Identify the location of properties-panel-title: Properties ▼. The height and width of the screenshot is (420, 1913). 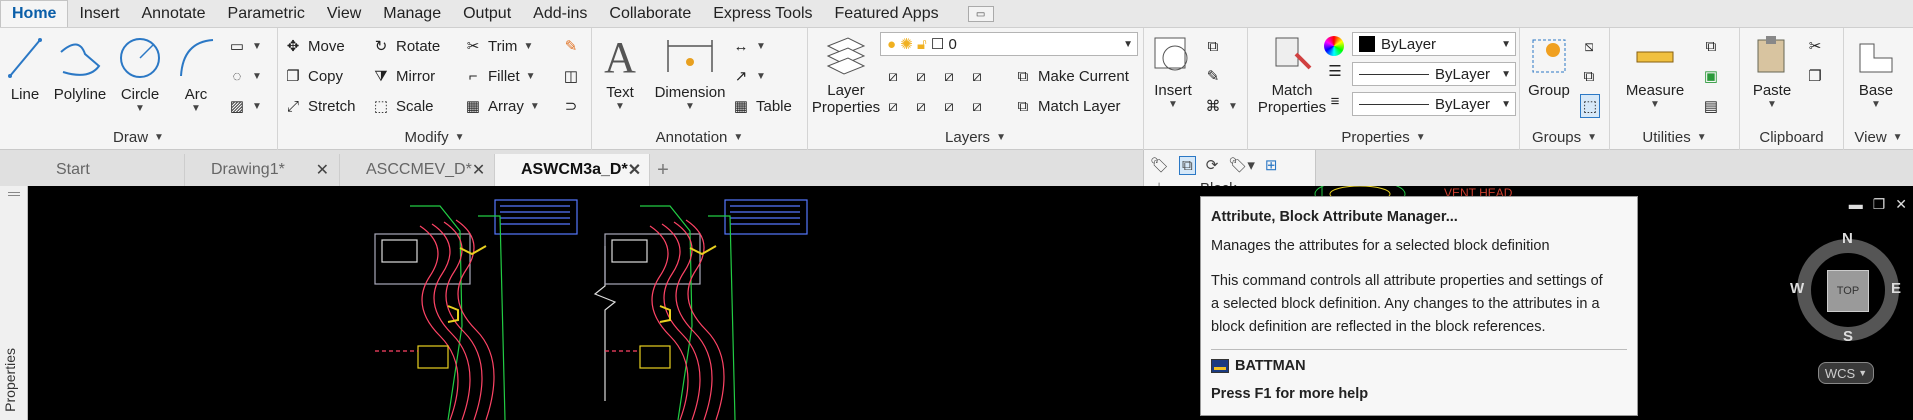
(1383, 137).